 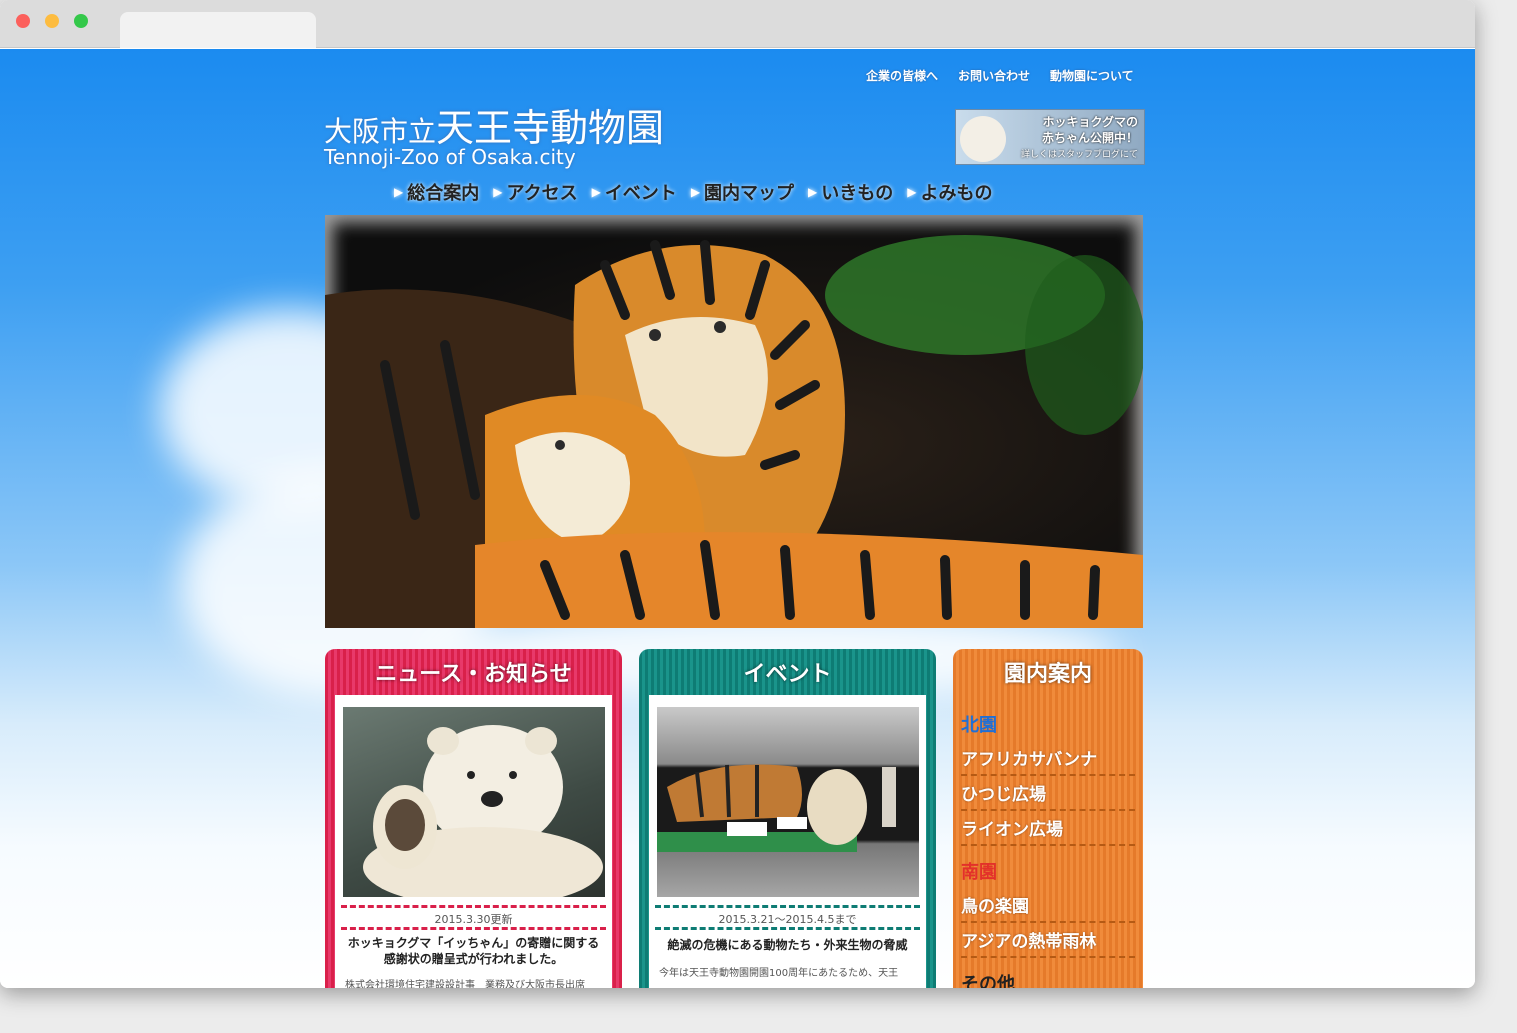 I want to click on maximize-window-button, so click(x=81, y=21).